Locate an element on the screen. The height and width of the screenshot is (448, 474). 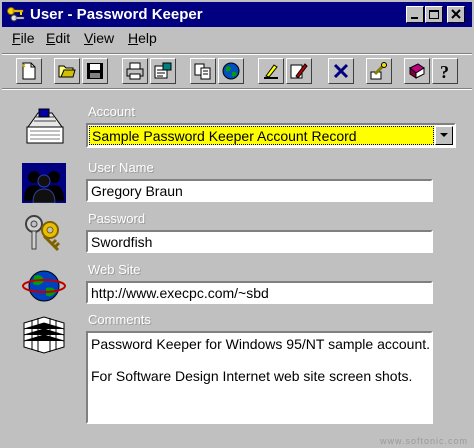
account-select: Sample Password Keeper Account Record is located at coordinates (271, 135).